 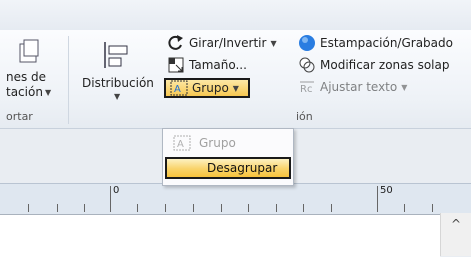 What do you see at coordinates (176, 65) in the screenshot?
I see `resize-icon` at bounding box center [176, 65].